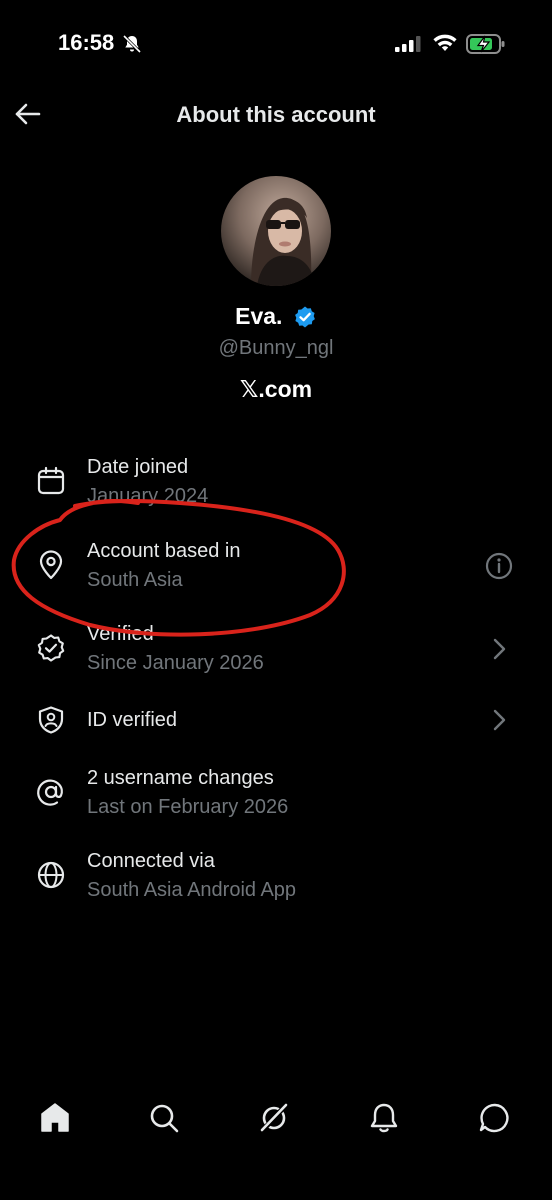  Describe the element at coordinates (445, 42) in the screenshot. I see `wifi-icon` at that location.